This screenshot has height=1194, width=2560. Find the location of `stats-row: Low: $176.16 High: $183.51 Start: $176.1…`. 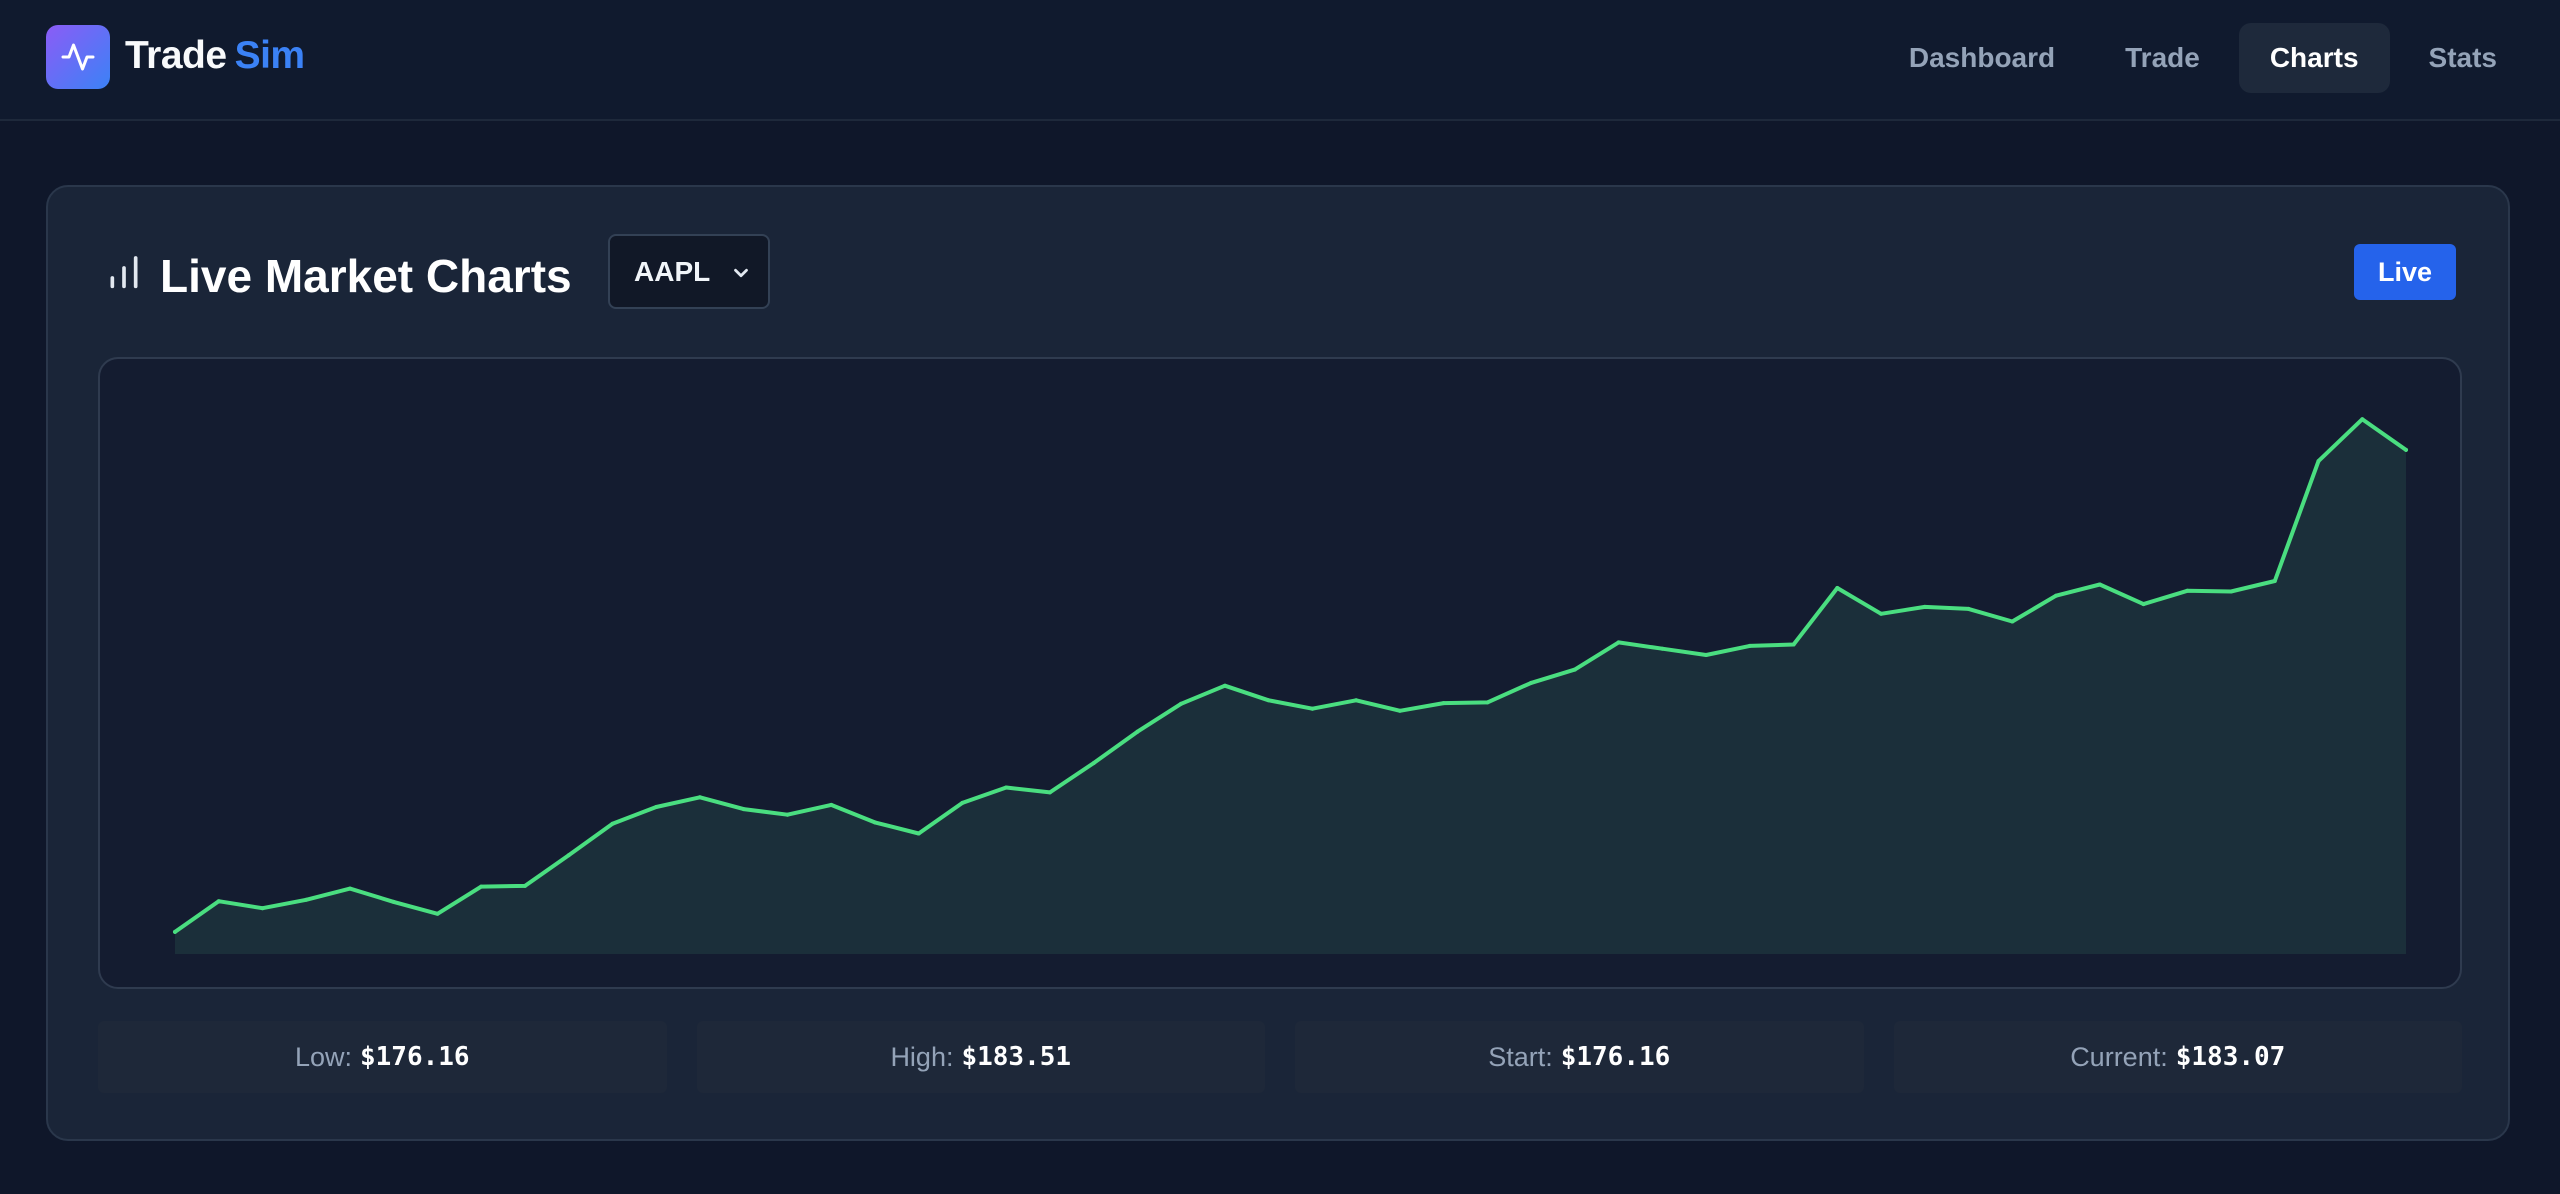

stats-row: Low: $176.16 High: $183.51 Start: $176.1… is located at coordinates (1280, 1057).